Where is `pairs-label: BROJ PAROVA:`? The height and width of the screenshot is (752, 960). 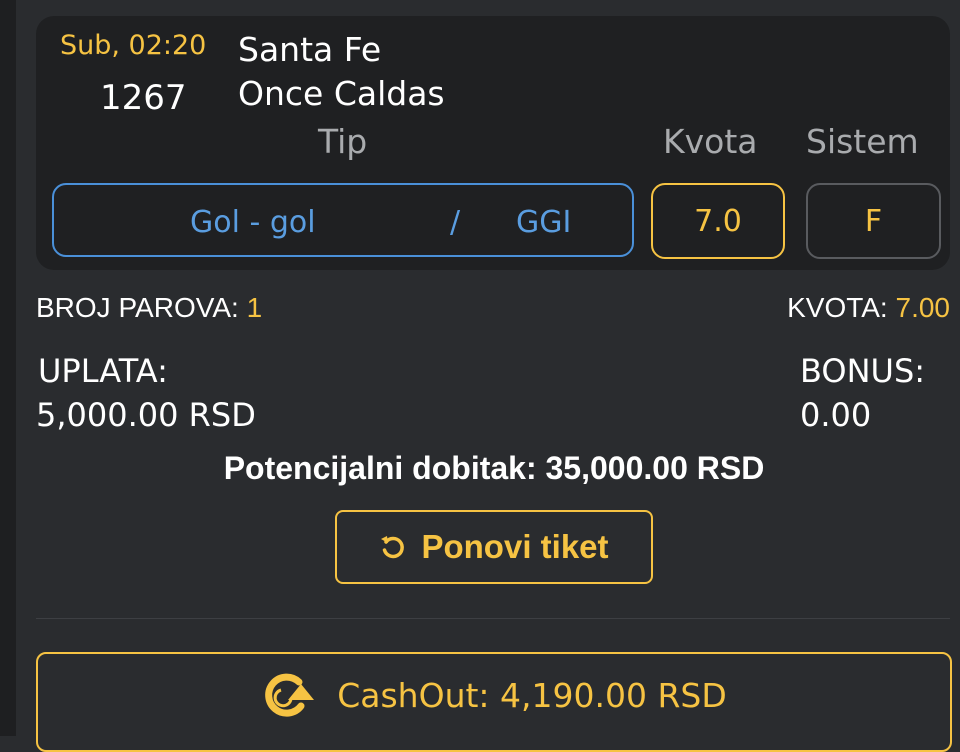 pairs-label: BROJ PAROVA: is located at coordinates (137, 307).